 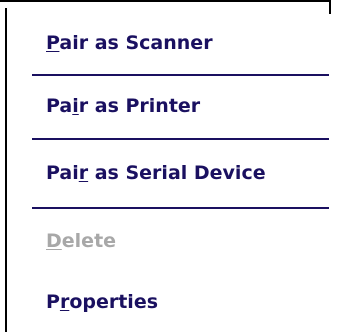 What do you see at coordinates (156, 173) in the screenshot?
I see `menu-item-label: Pair as Serial Device` at bounding box center [156, 173].